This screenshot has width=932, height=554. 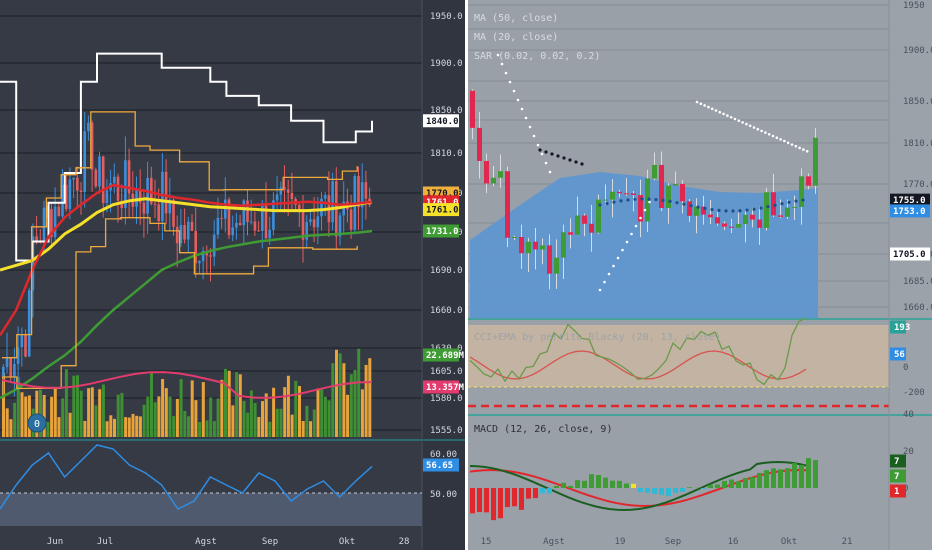 What do you see at coordinates (516, 37) in the screenshot?
I see `legend-ma20: MA (20, close)` at bounding box center [516, 37].